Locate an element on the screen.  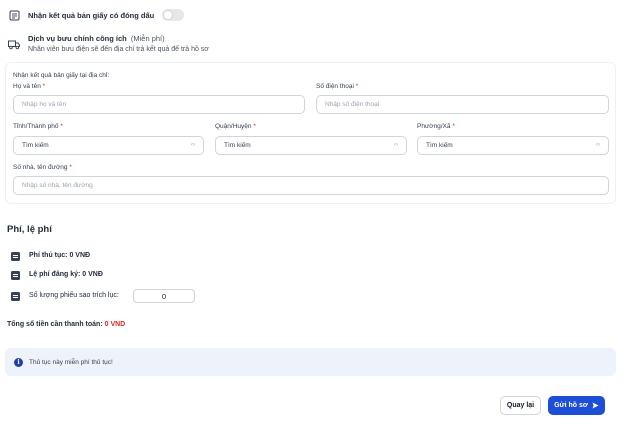
fees-heading: Phí, lệ phí is located at coordinates (29, 229).